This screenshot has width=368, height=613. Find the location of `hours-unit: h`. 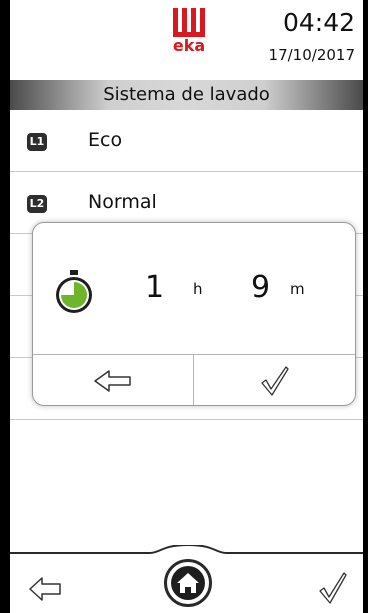

hours-unit: h is located at coordinates (198, 289).